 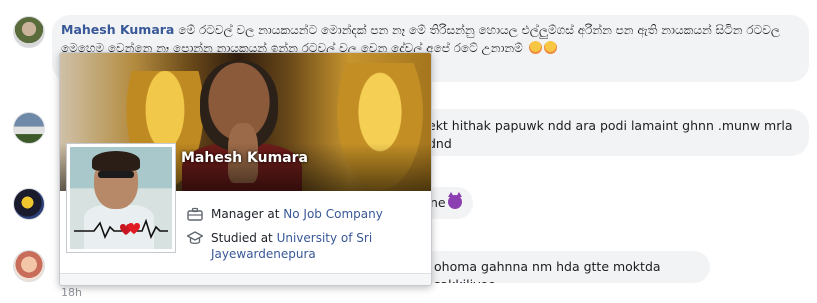 What do you see at coordinates (195, 237) in the screenshot?
I see `graduation-cap-icon` at bounding box center [195, 237].